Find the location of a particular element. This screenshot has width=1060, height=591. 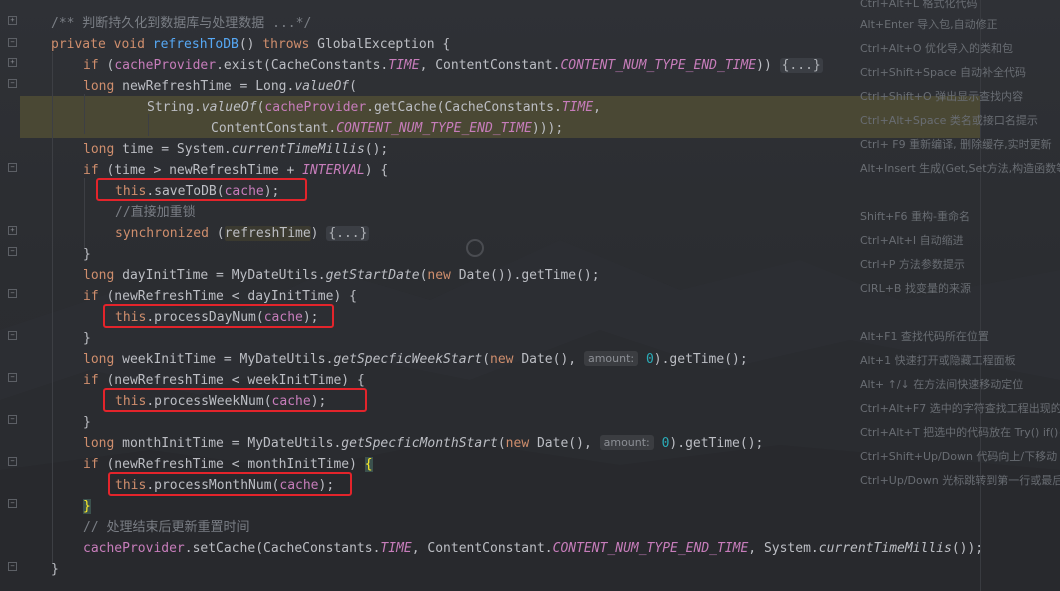

code-token: GlobalException { is located at coordinates (384, 44).